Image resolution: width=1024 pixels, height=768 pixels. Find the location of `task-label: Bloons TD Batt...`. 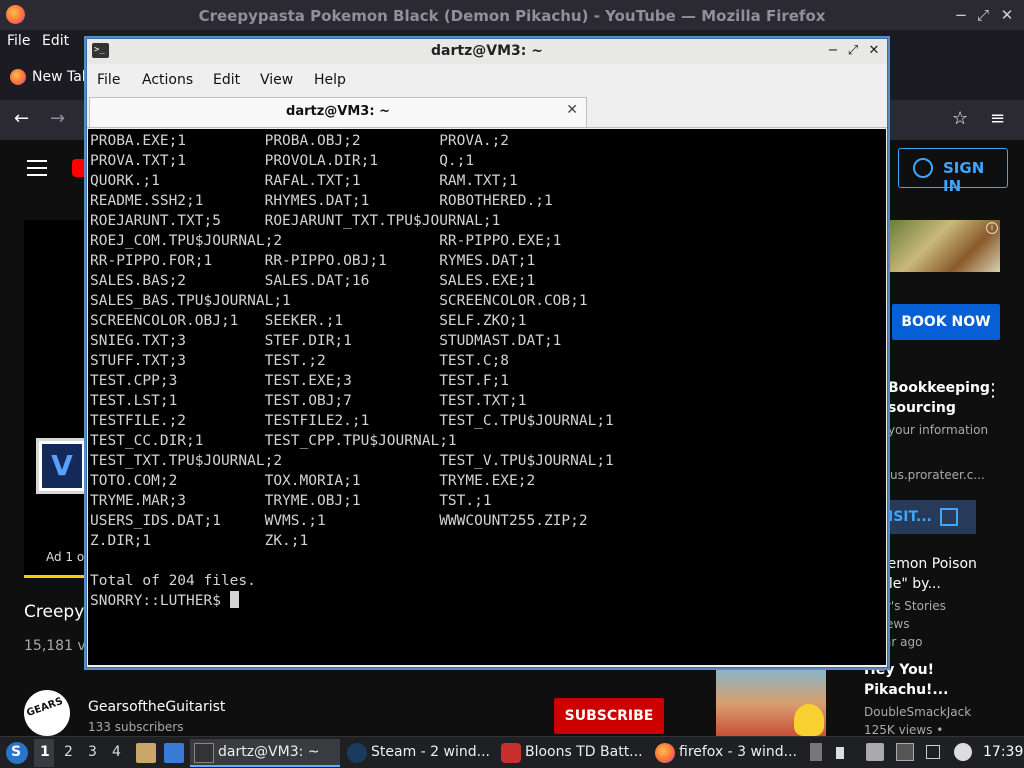

task-label: Bloons TD Batt... is located at coordinates (584, 752).